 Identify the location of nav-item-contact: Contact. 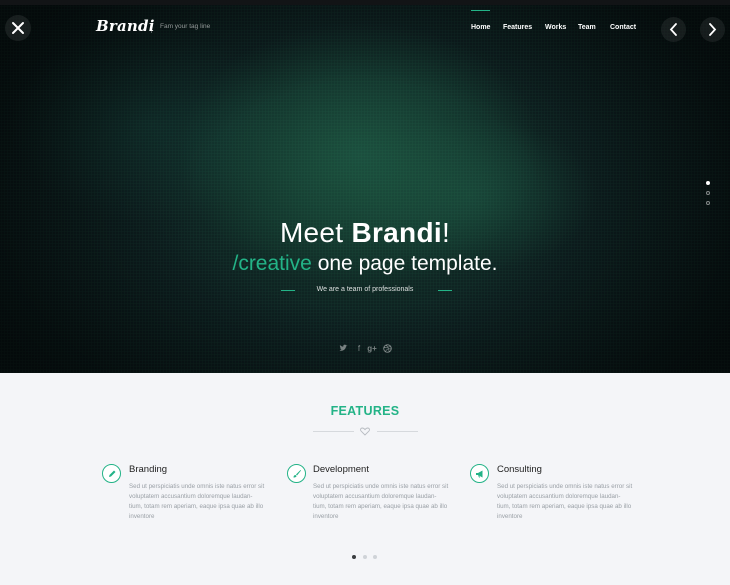
(623, 27).